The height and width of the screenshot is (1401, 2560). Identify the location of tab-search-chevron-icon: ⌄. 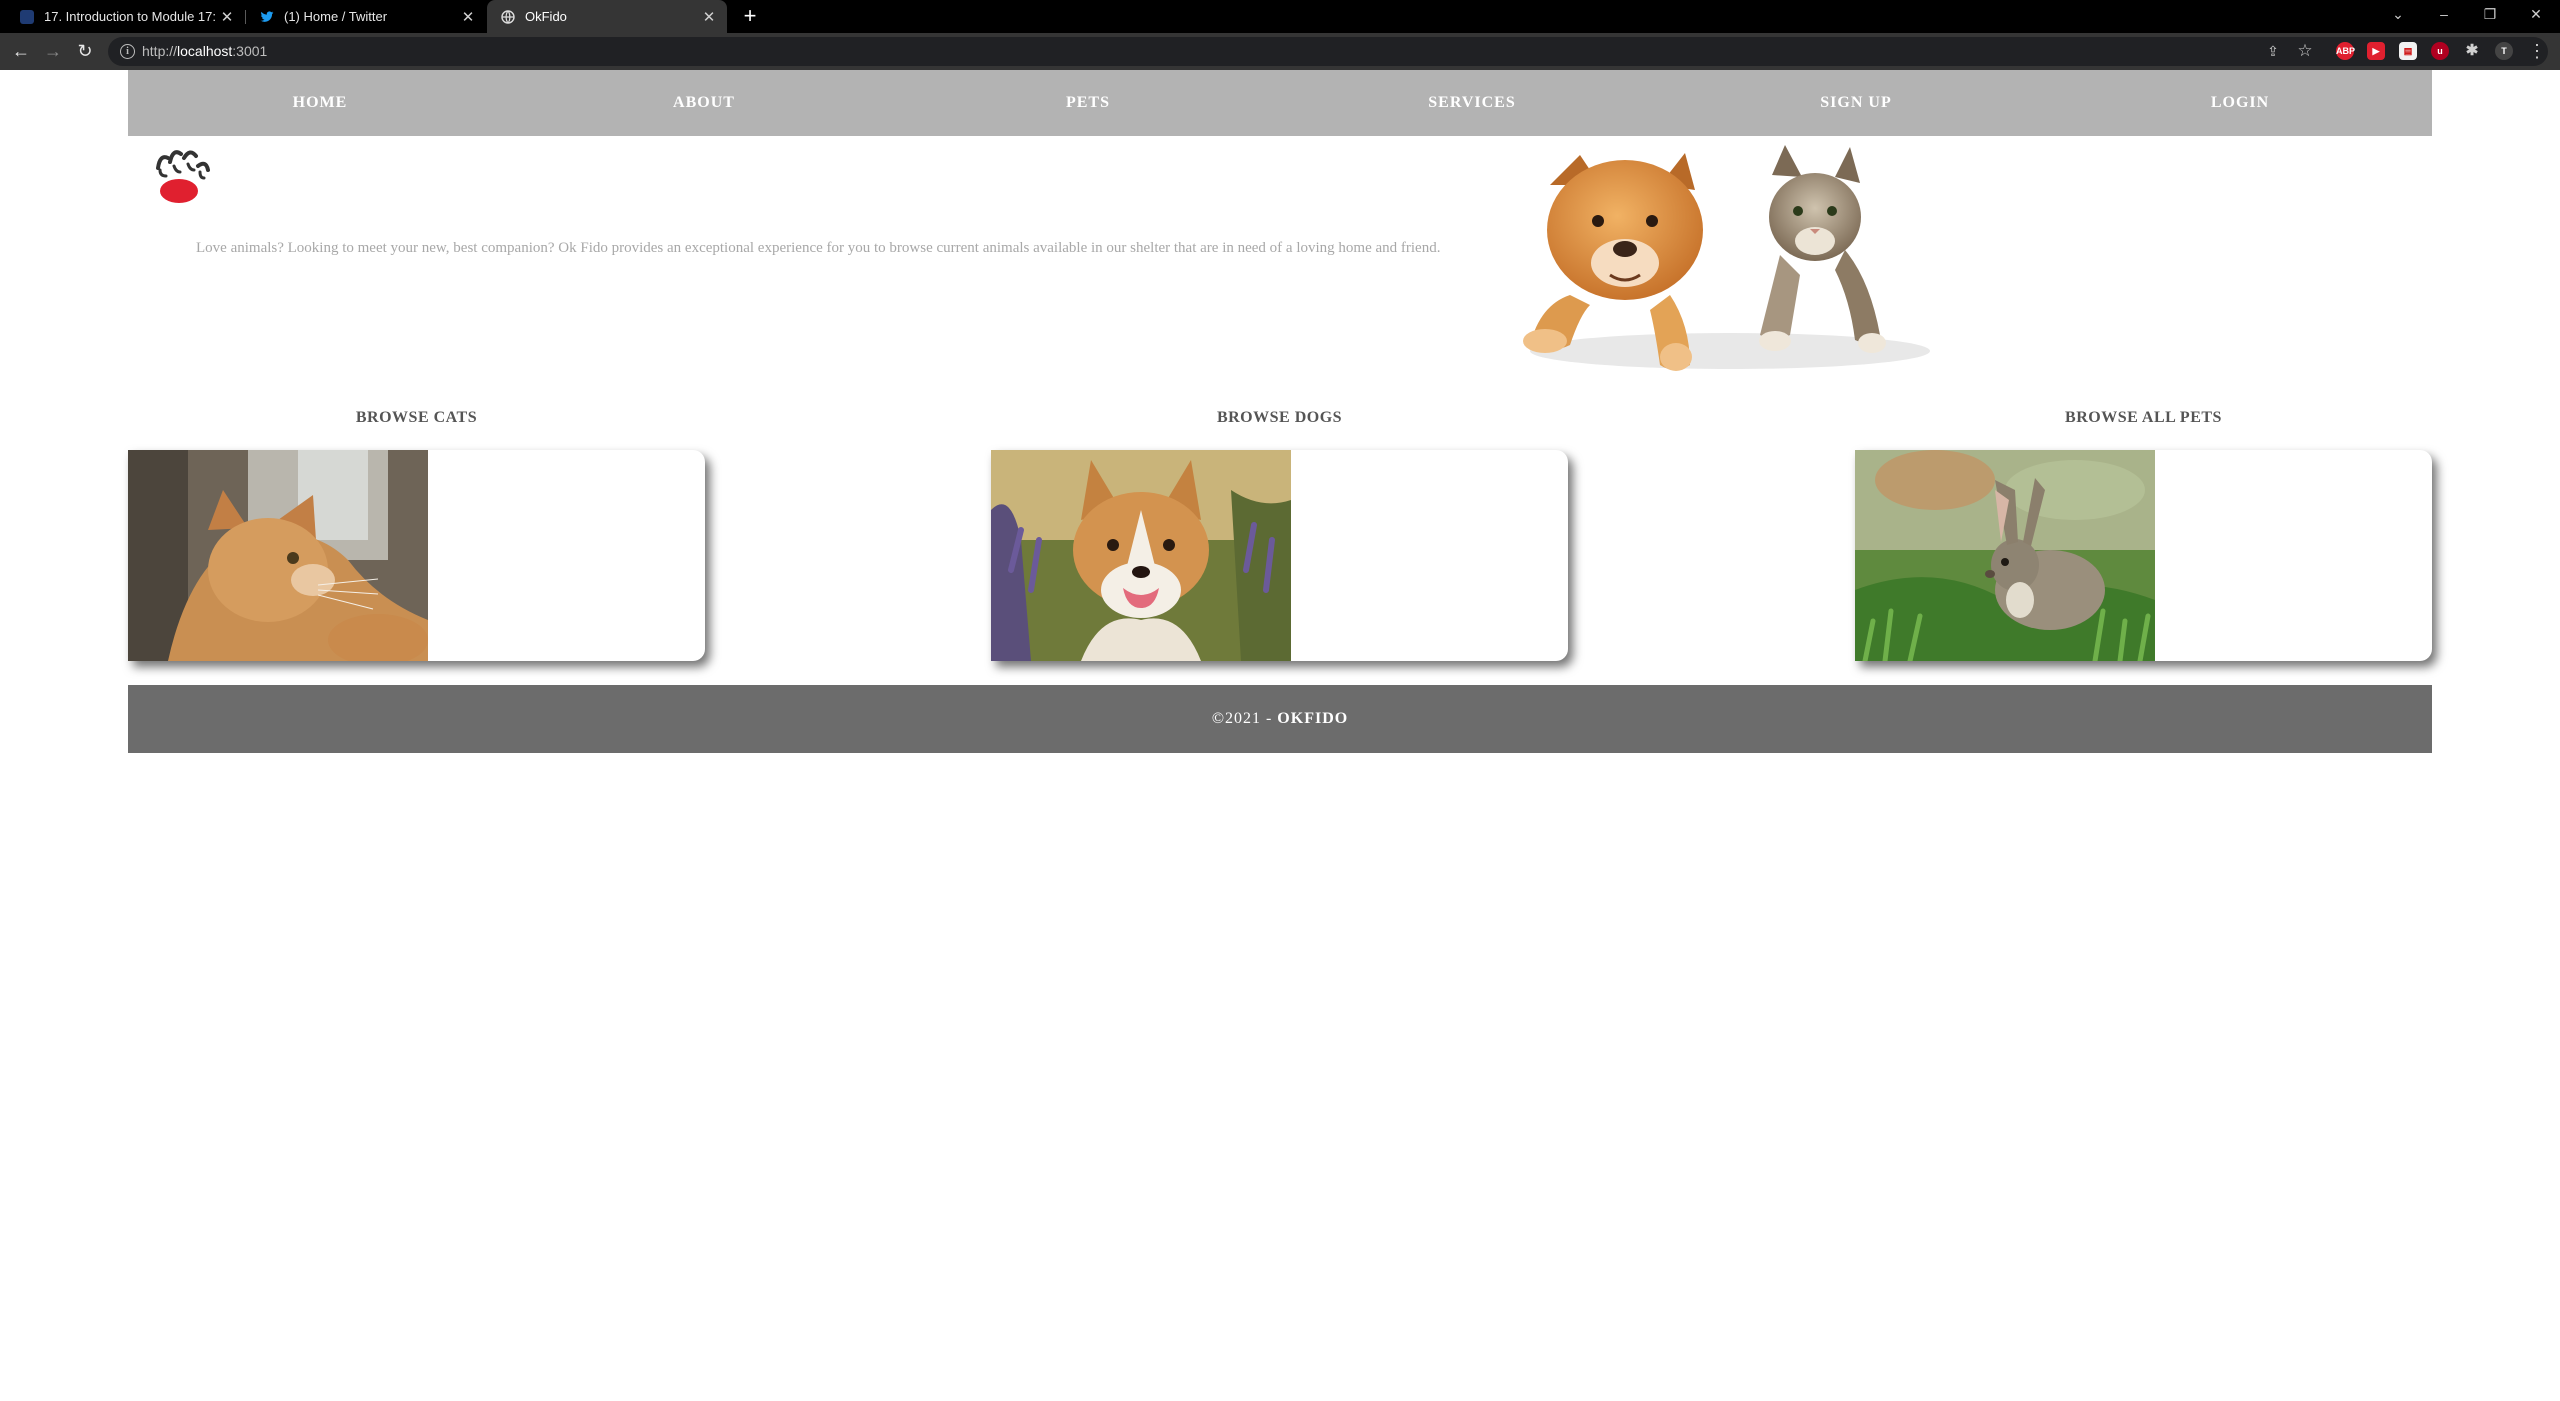
(2398, 15).